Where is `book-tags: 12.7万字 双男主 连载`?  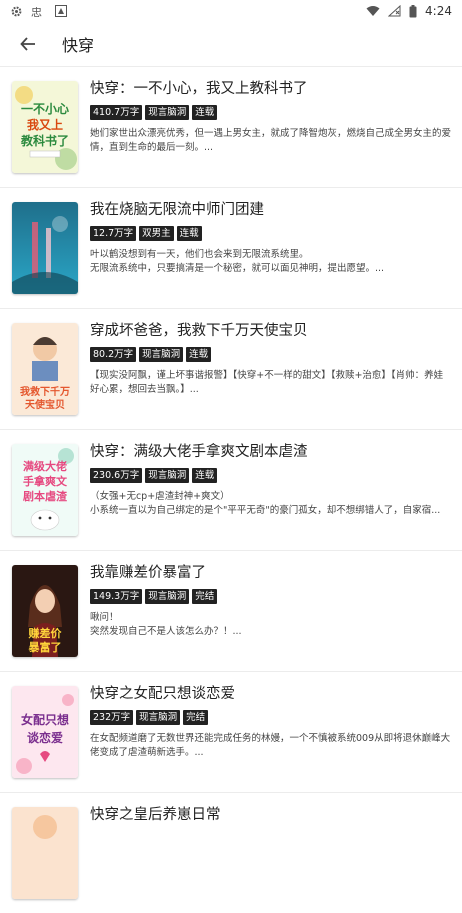
book-tags: 12.7万字 双男主 连载 is located at coordinates (271, 233).